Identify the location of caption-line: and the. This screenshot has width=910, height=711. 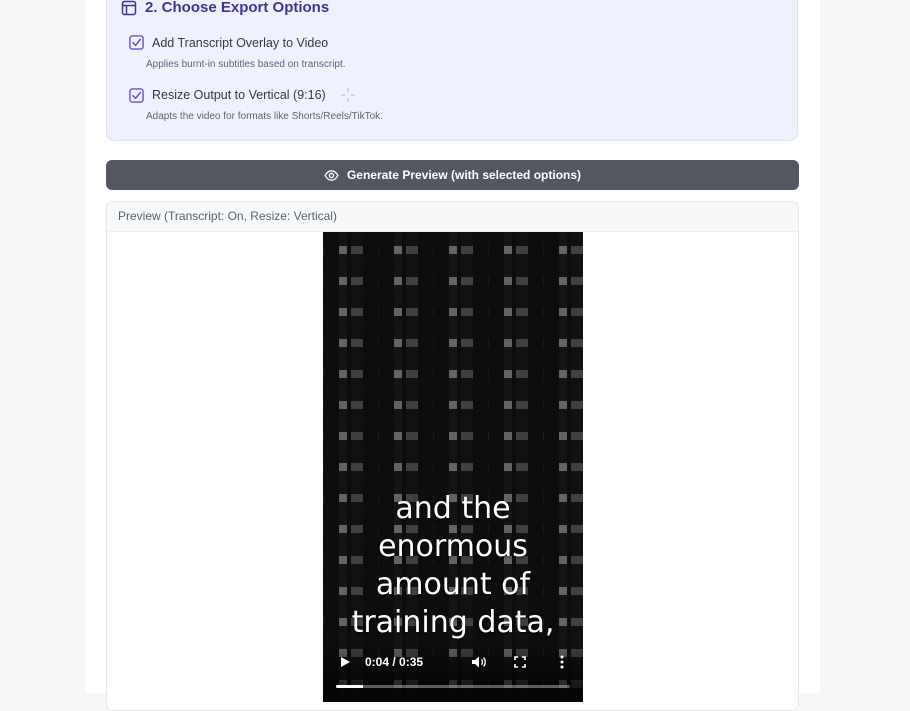
(453, 508).